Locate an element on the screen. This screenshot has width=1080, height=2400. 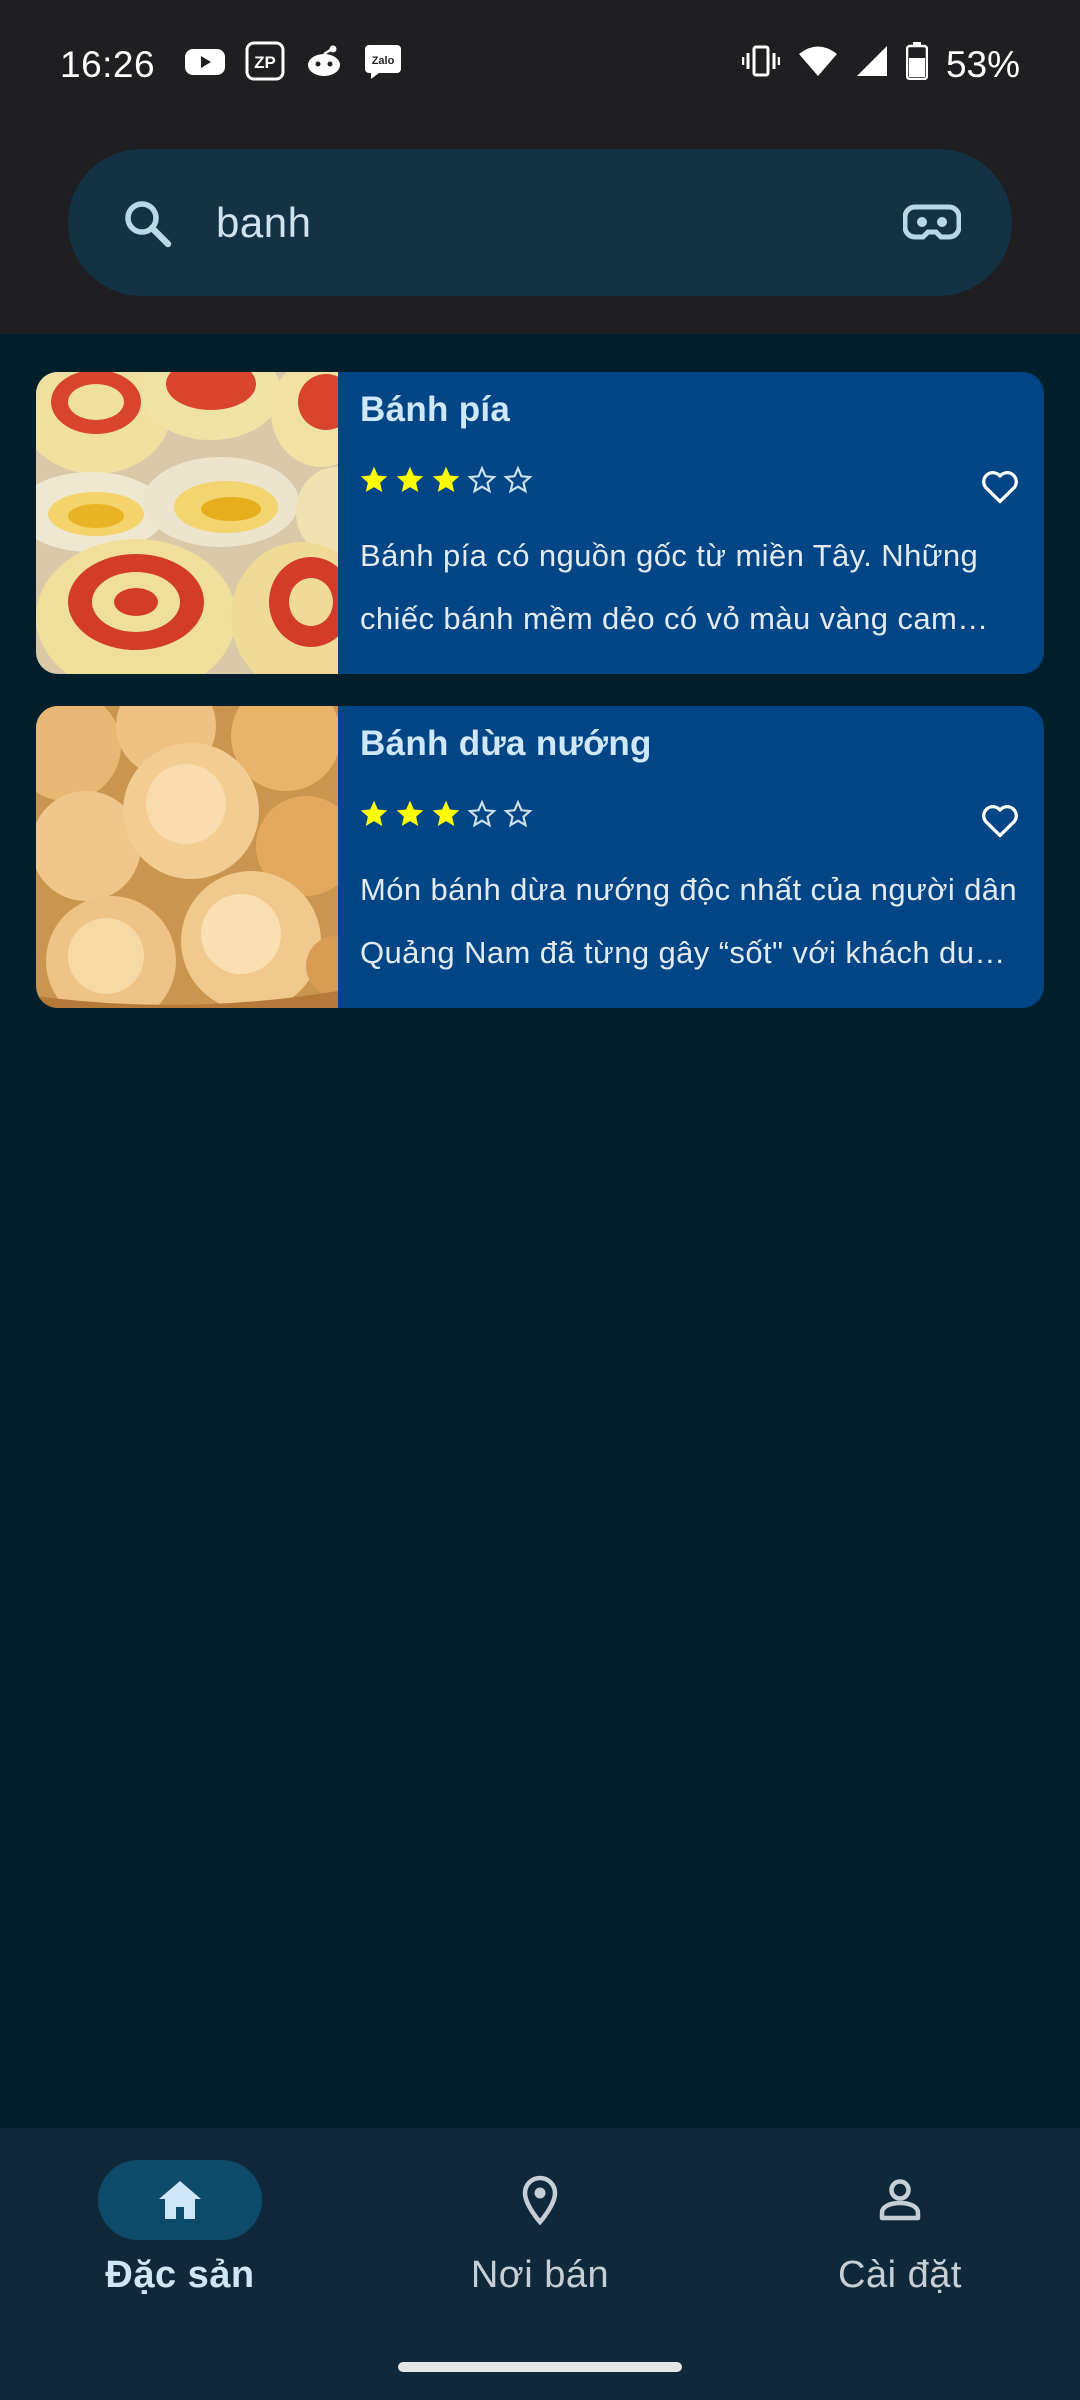
person-icon is located at coordinates (900, 2200).